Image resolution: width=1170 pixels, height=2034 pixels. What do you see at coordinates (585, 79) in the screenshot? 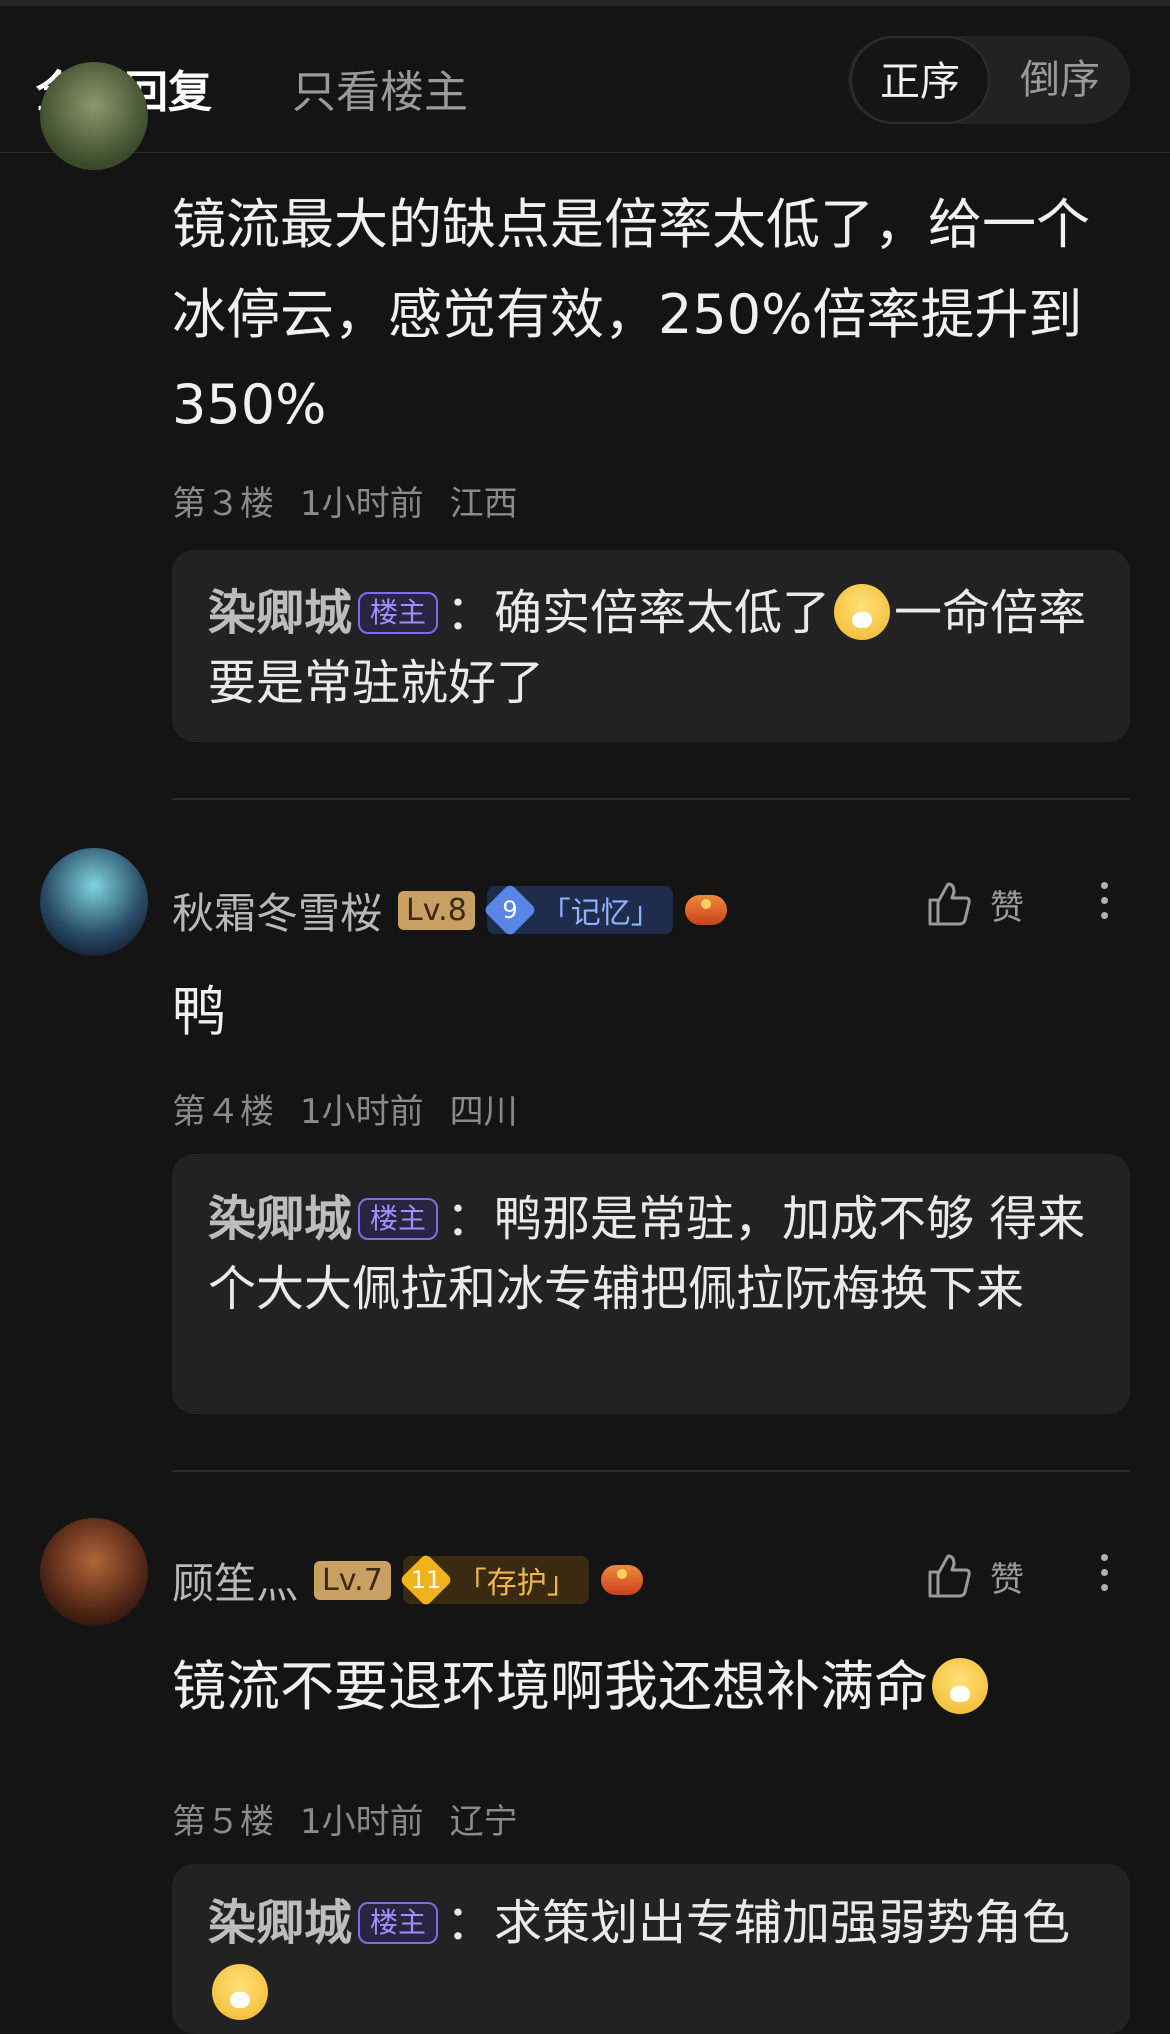
I see `reply-filter-bar: 全部回复 只看楼主 正序 倒序` at bounding box center [585, 79].